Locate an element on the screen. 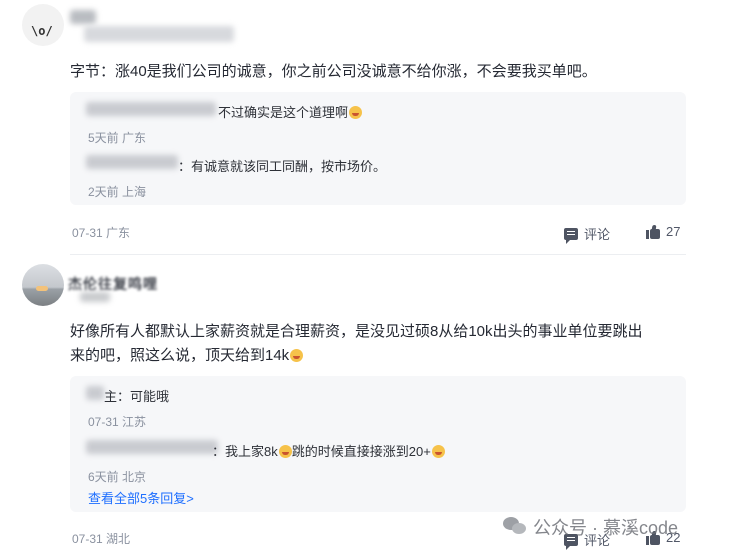  comment-text-line: 来的吧，照这么说，顶天给到14k is located at coordinates (380, 356).